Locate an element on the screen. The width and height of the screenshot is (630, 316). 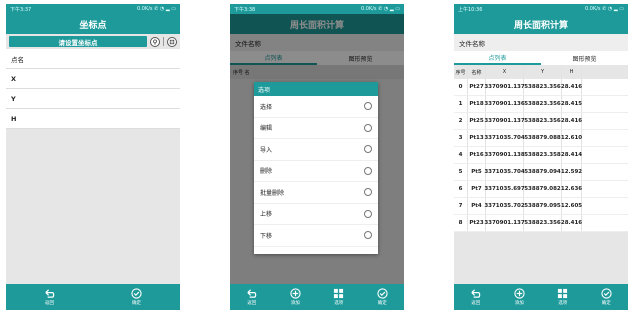
table-row: 7 Pt4 3371035.702 538879.095 12.605 is located at coordinates (541, 206).